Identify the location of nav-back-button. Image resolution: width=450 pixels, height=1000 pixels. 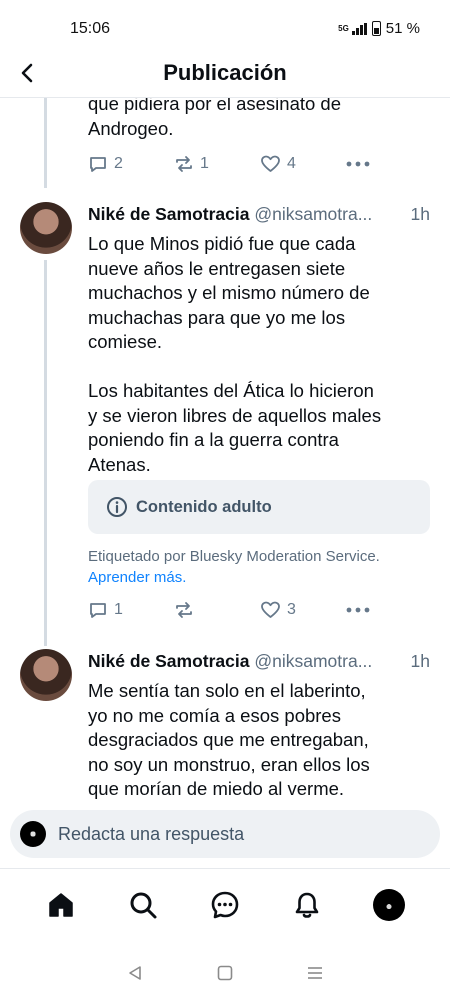
(135, 973).